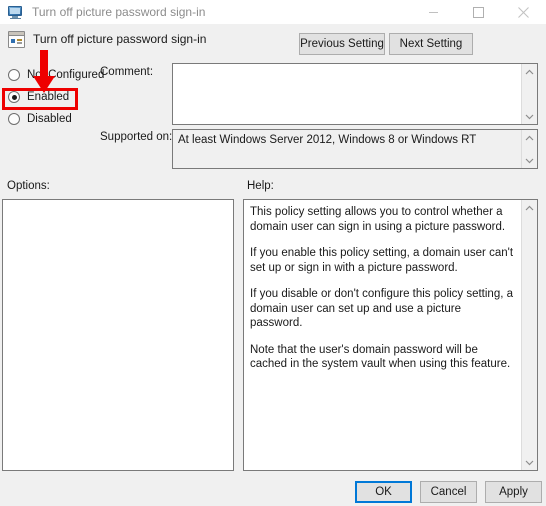 This screenshot has height=506, width=546. Describe the element at coordinates (342, 44) in the screenshot. I see `previous-setting-button: Previous Setting` at that location.